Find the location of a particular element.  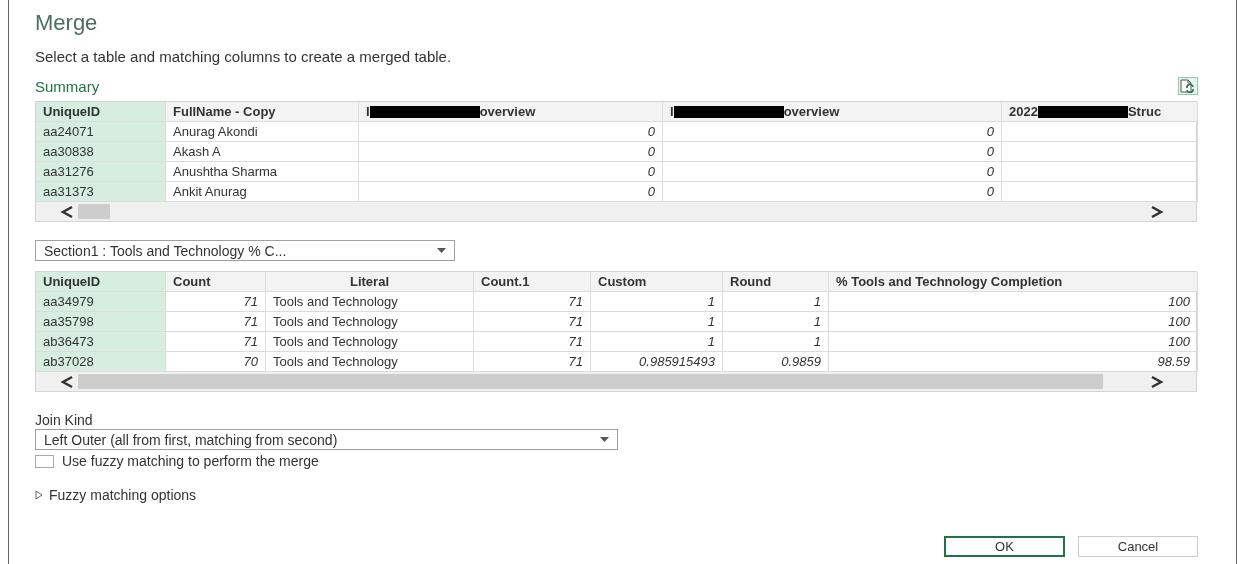

table-cell: aa24071 is located at coordinates (101, 132).